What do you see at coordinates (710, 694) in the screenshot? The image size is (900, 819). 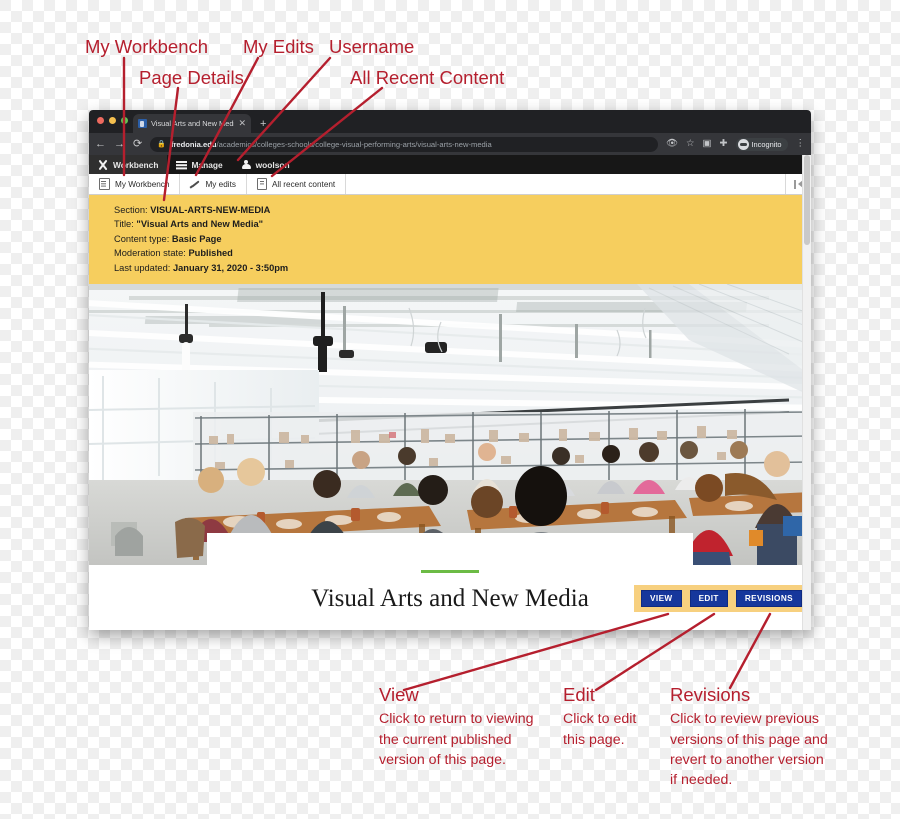 I see `annotation-revisions-title: Revisions` at bounding box center [710, 694].